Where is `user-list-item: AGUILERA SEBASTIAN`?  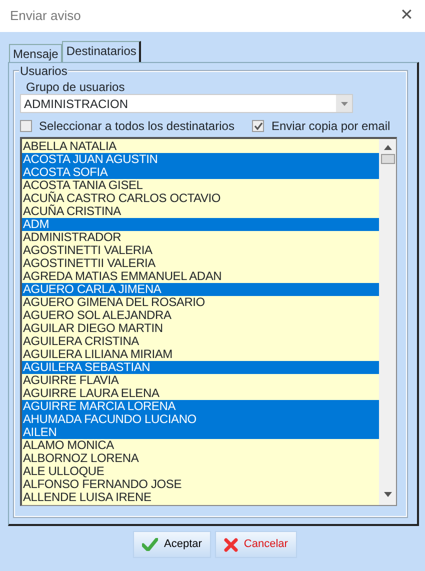 user-list-item: AGUILERA SEBASTIAN is located at coordinates (200, 367).